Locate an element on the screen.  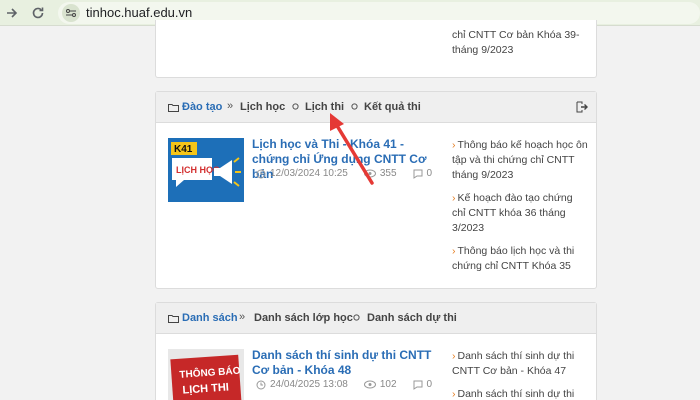
link-lich-thi: Lịch thi is located at coordinates (324, 107).